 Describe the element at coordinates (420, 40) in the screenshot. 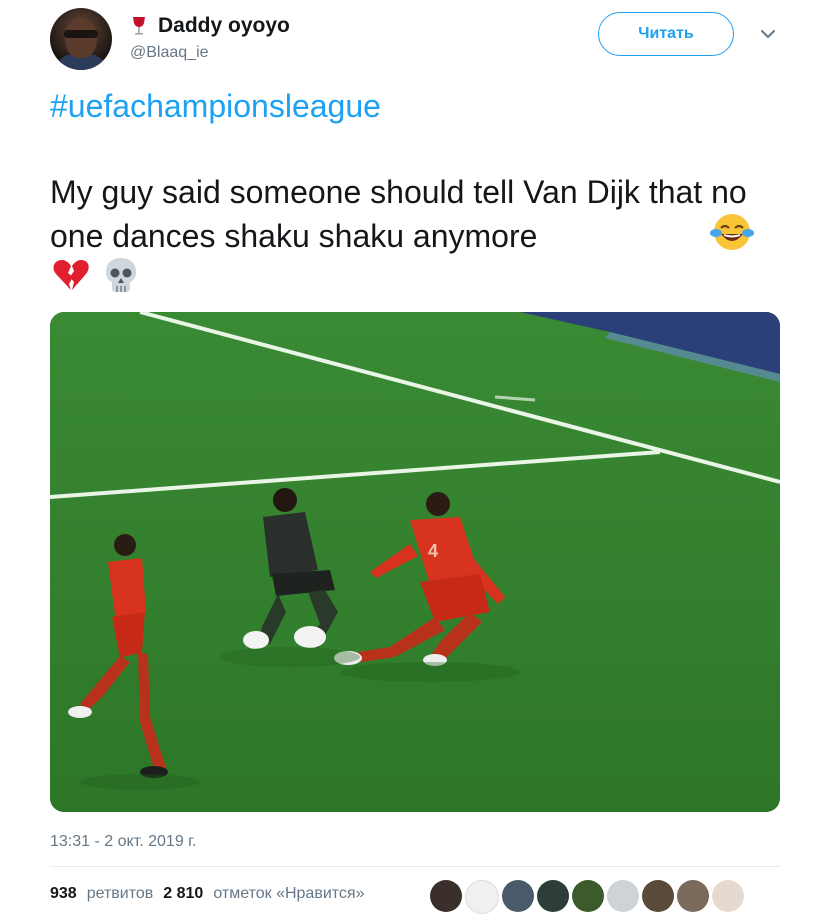

I see `tweet-header: Daddy oyoyo @Blaaq_ie Читать` at that location.